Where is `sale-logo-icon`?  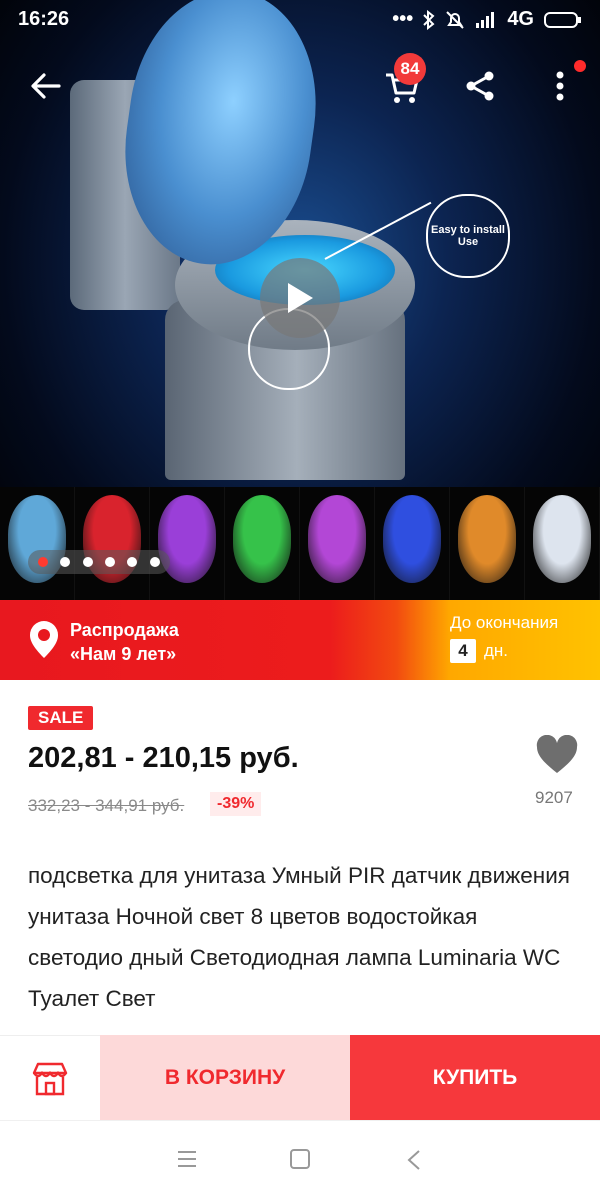 sale-logo-icon is located at coordinates (44, 639).